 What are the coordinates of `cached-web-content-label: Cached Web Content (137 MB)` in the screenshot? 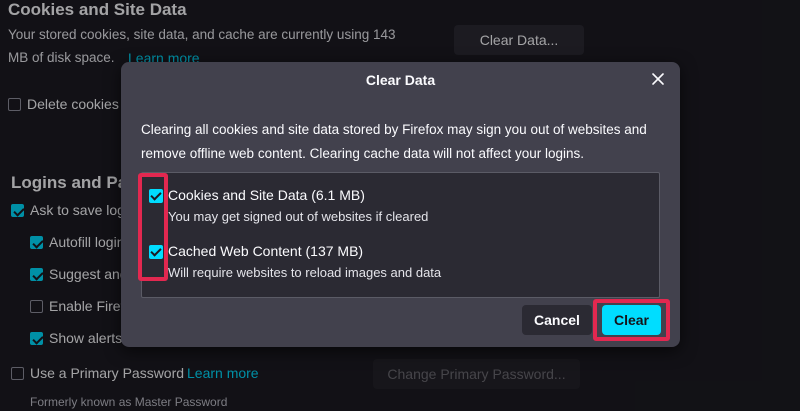 It's located at (266, 251).